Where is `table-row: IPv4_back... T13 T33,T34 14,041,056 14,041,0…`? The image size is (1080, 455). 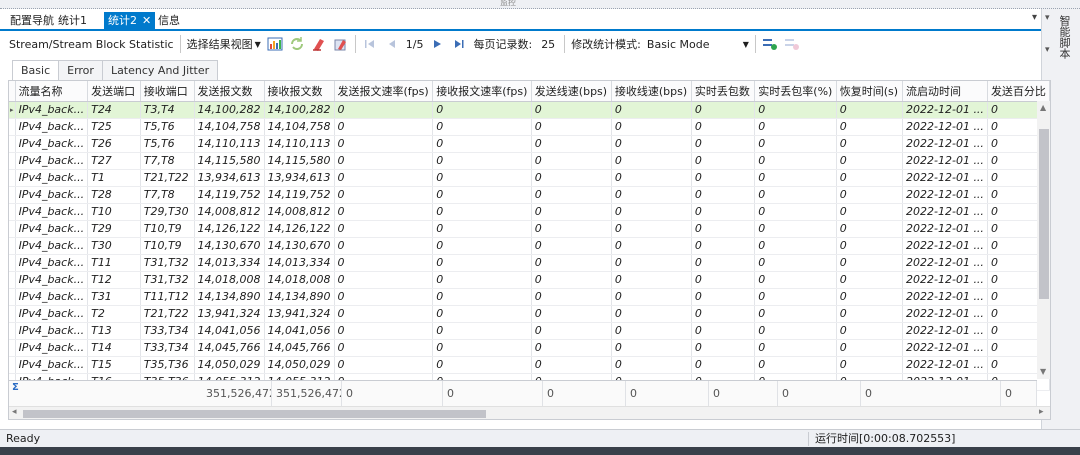
table-row: IPv4_back... T13 T33,T34 14,041,056 14,041,0… is located at coordinates (529, 331).